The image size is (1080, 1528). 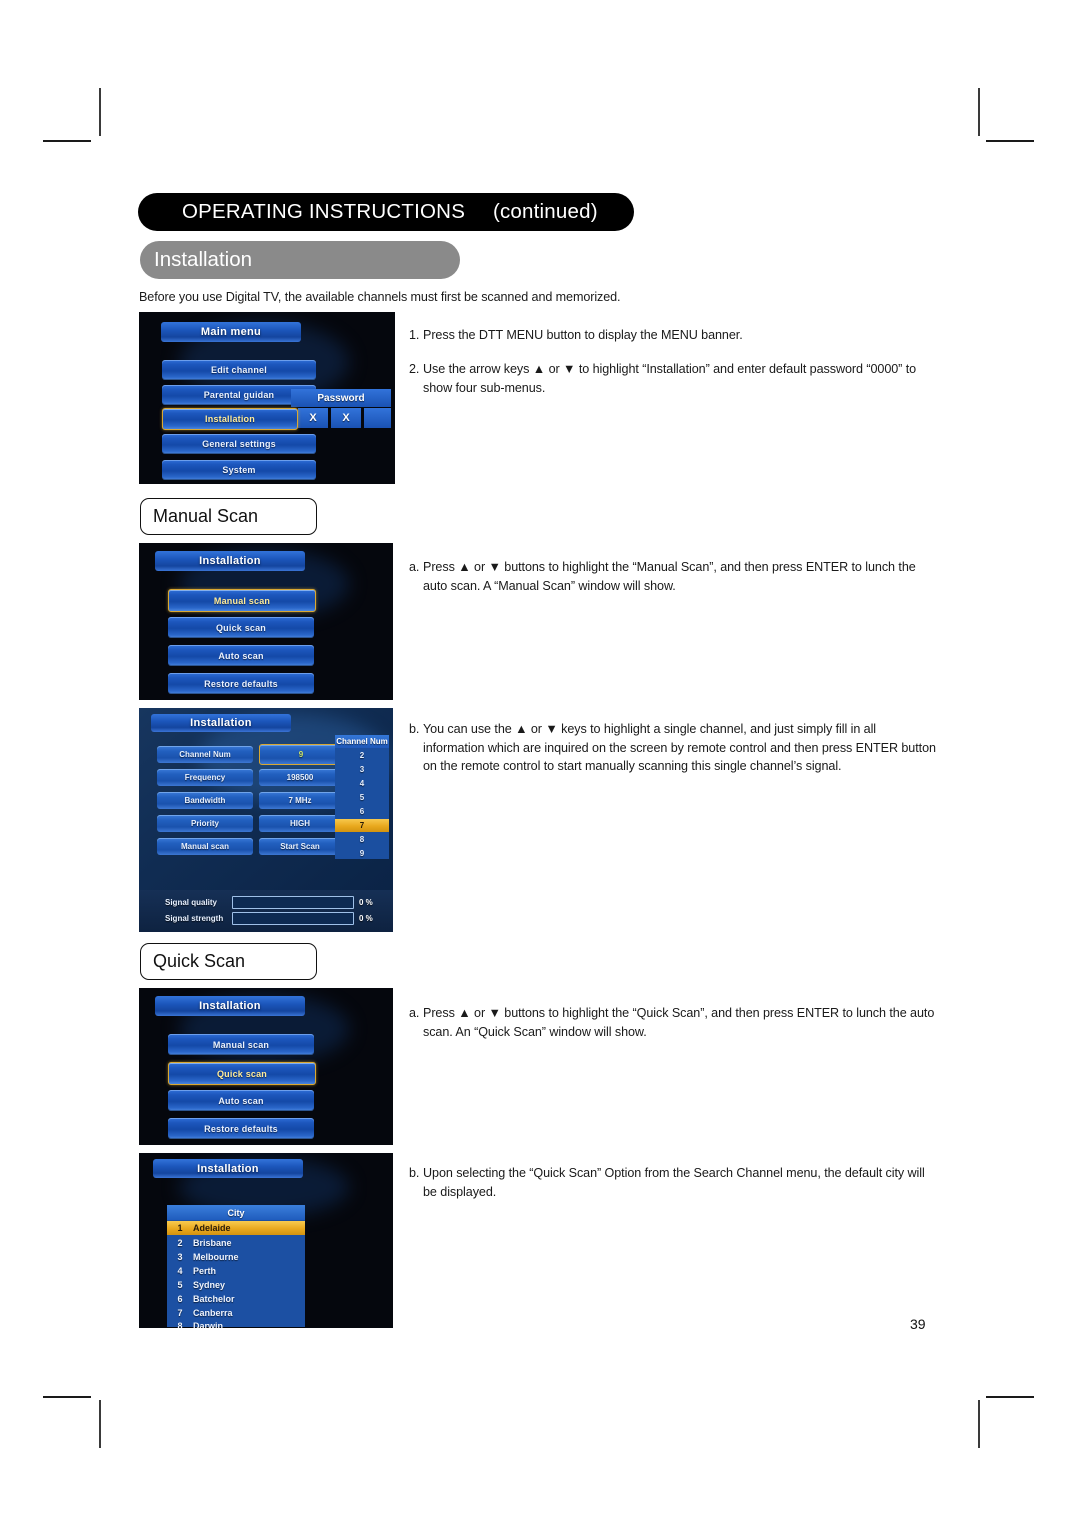 I want to click on signal-quality-percent: 0 %, so click(x=366, y=902).